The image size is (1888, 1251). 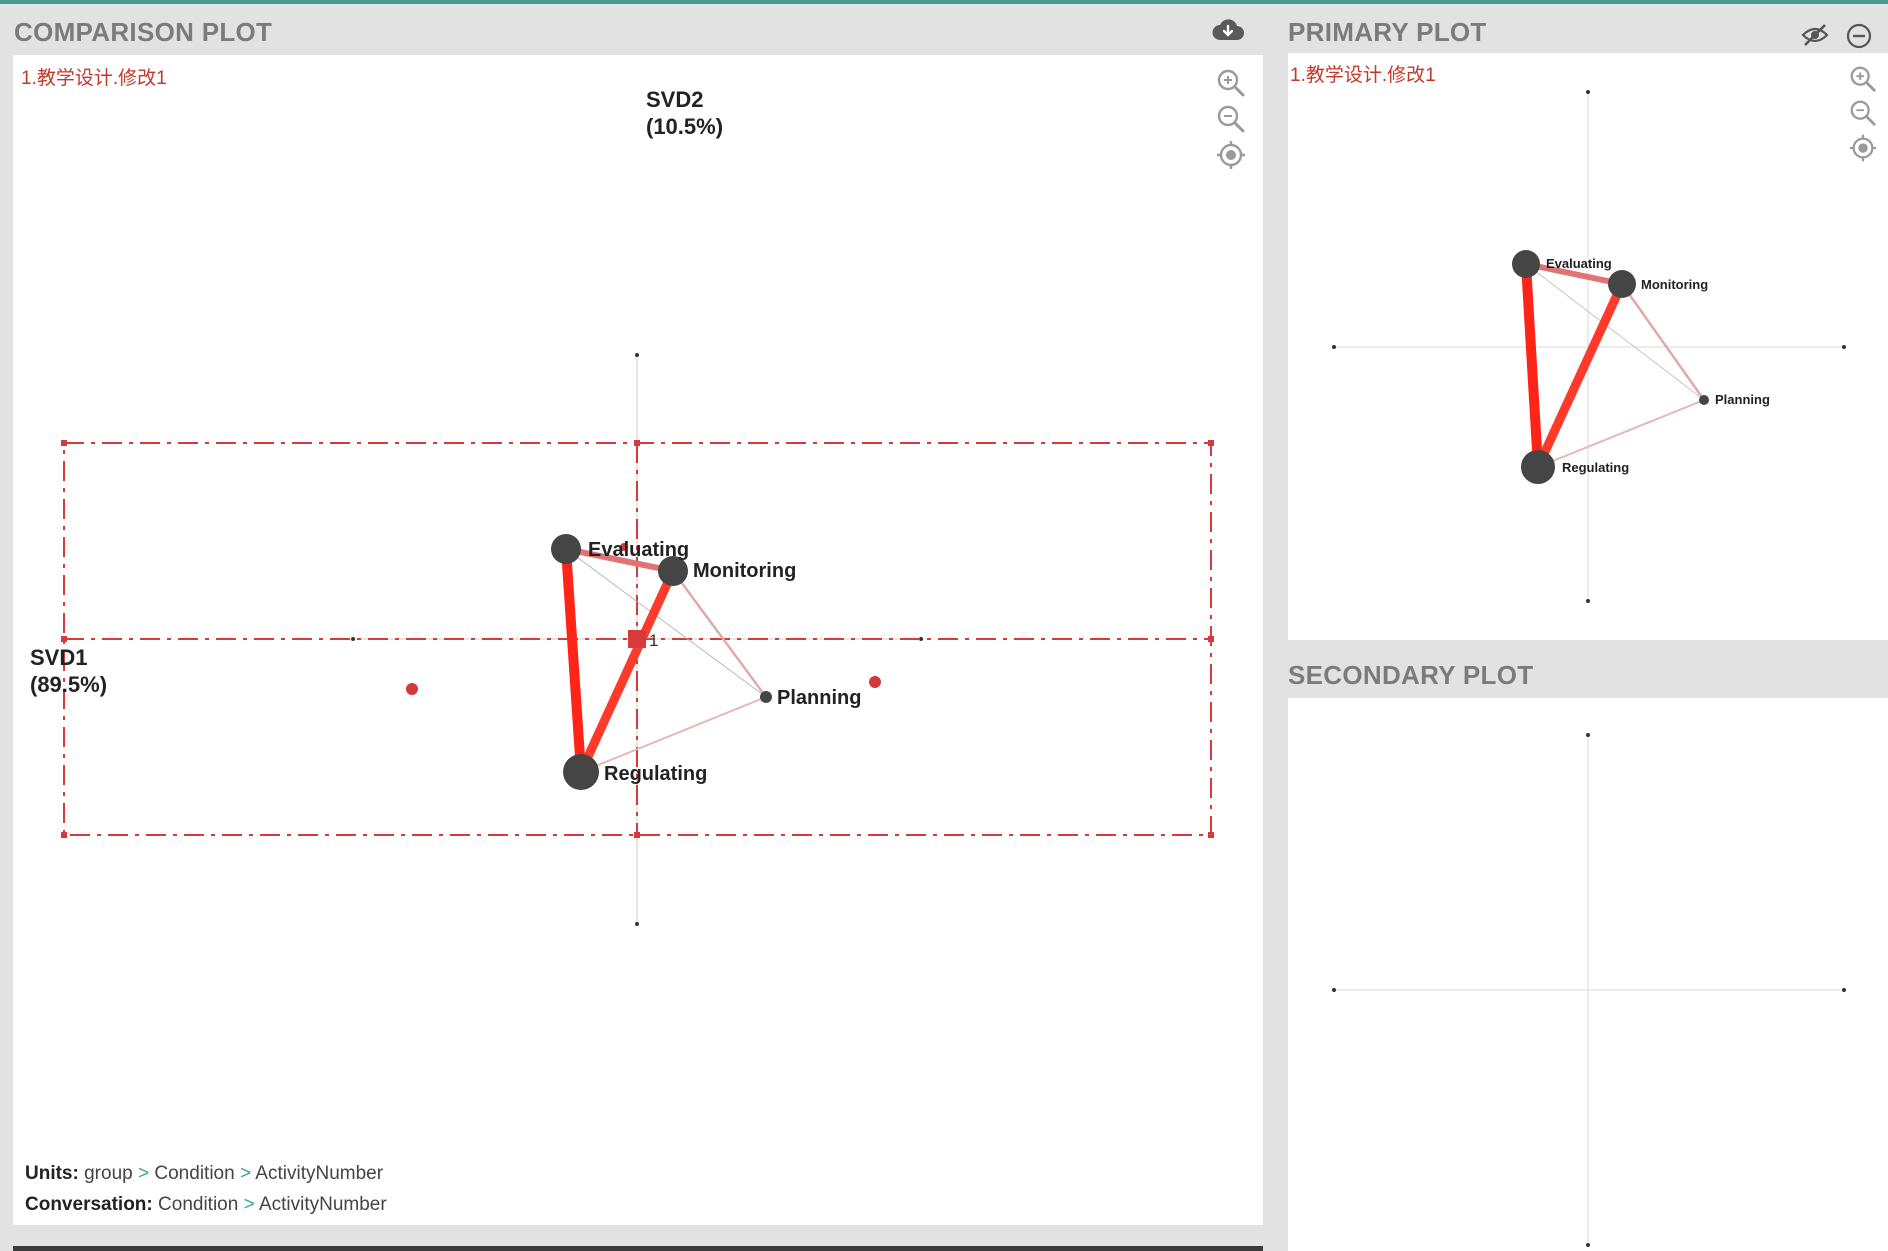 I want to click on y-axis-label: SVD2, so click(x=674, y=99).